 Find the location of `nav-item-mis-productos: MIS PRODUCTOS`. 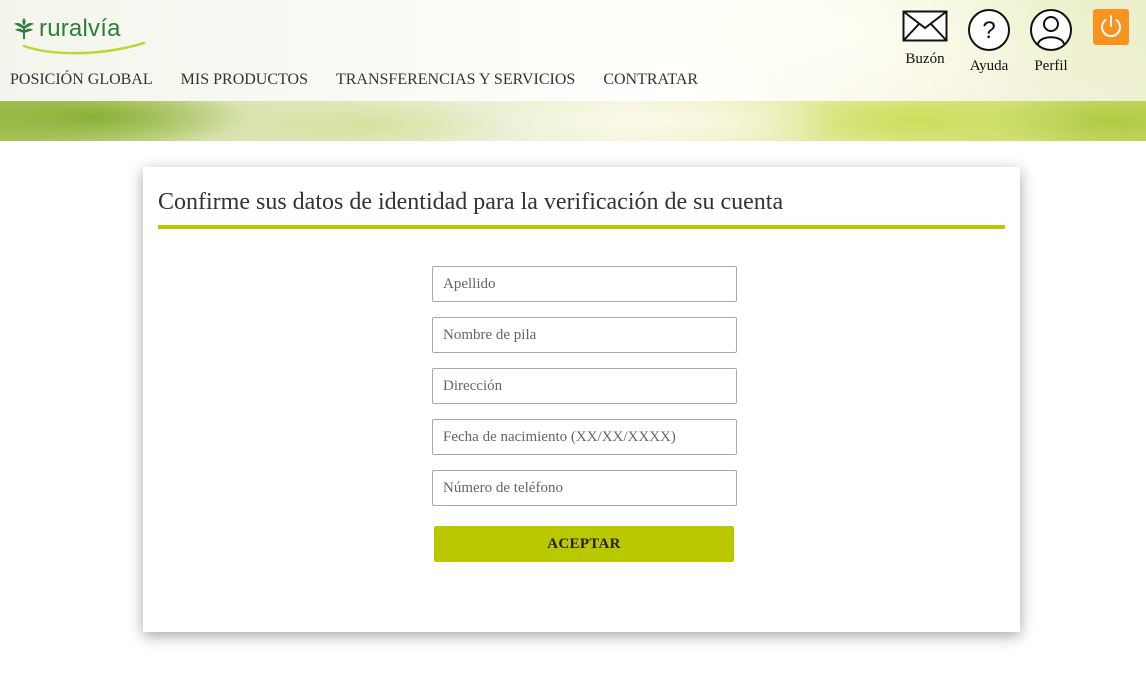

nav-item-mis-productos: MIS PRODUCTOS is located at coordinates (244, 80).